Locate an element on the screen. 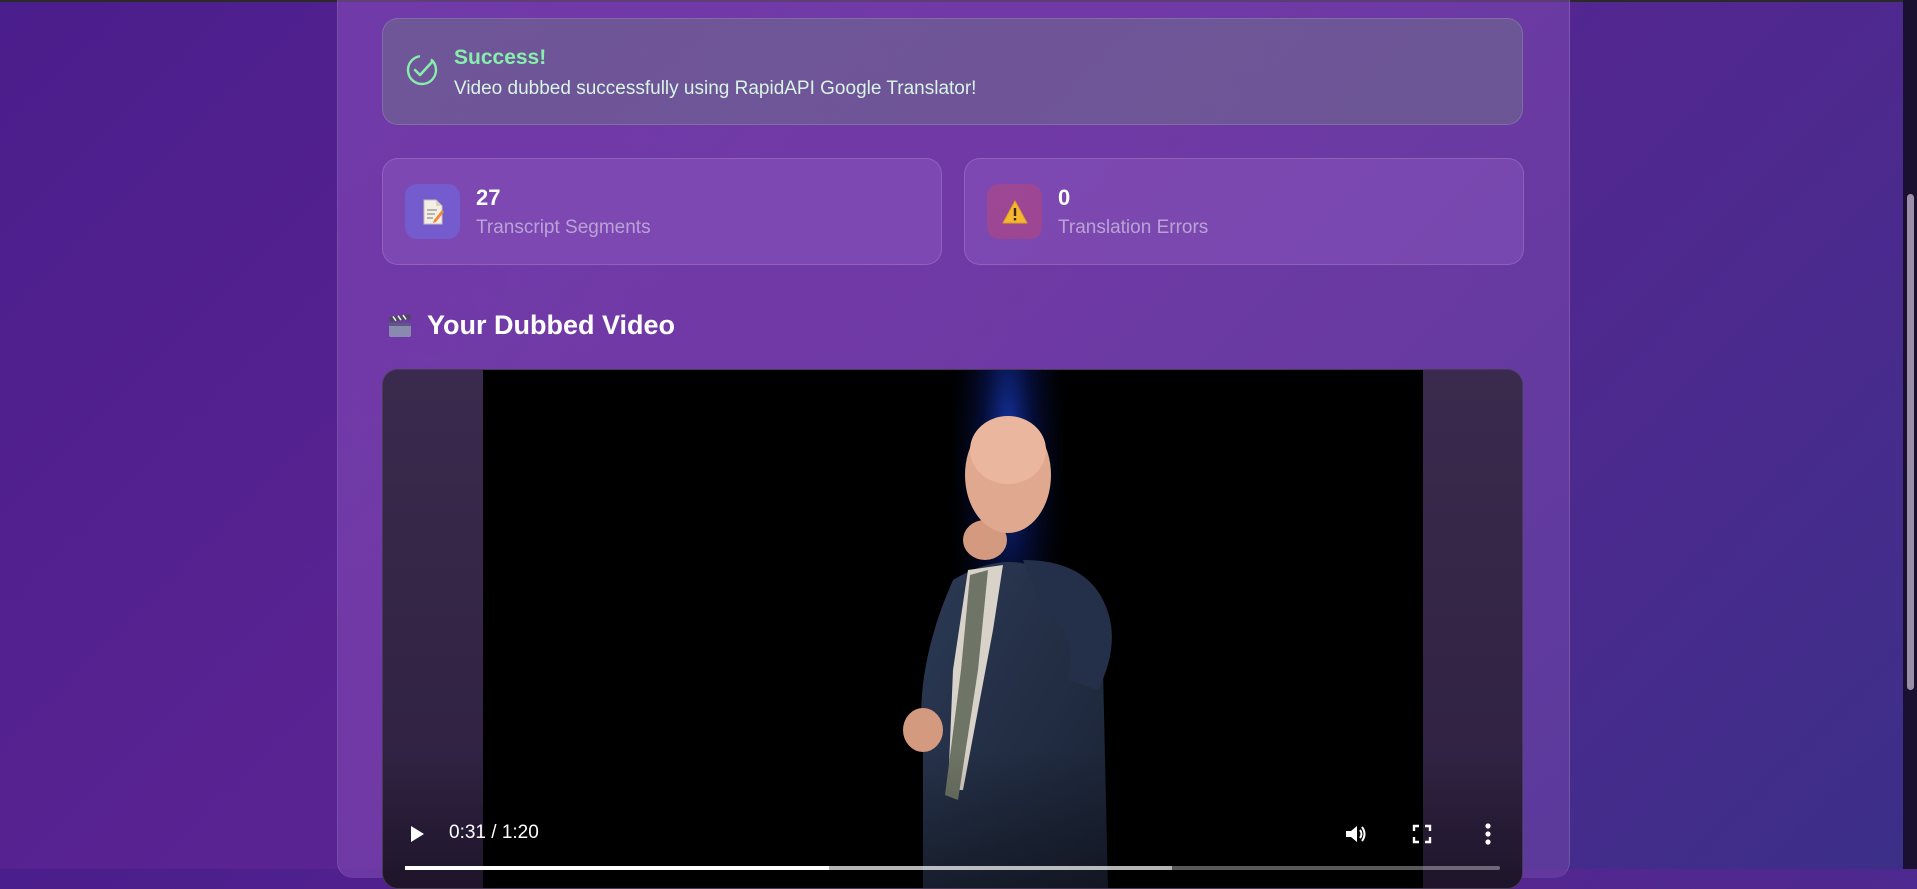  play-icon is located at coordinates (417, 834).